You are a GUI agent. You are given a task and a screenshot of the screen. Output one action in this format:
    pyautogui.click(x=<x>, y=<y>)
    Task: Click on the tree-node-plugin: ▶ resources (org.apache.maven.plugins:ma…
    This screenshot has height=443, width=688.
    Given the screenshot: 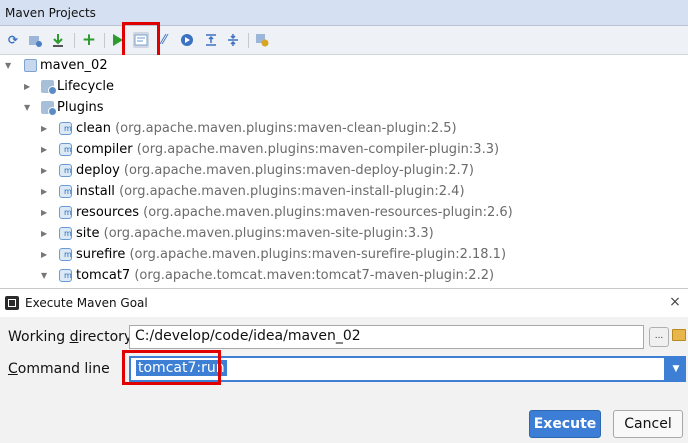 What is the action you would take?
    pyautogui.click(x=344, y=212)
    